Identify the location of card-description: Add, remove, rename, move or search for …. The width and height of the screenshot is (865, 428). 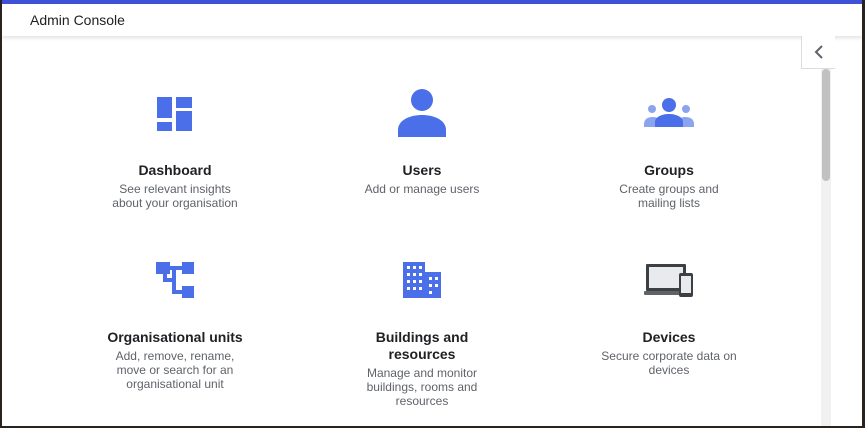
(175, 370).